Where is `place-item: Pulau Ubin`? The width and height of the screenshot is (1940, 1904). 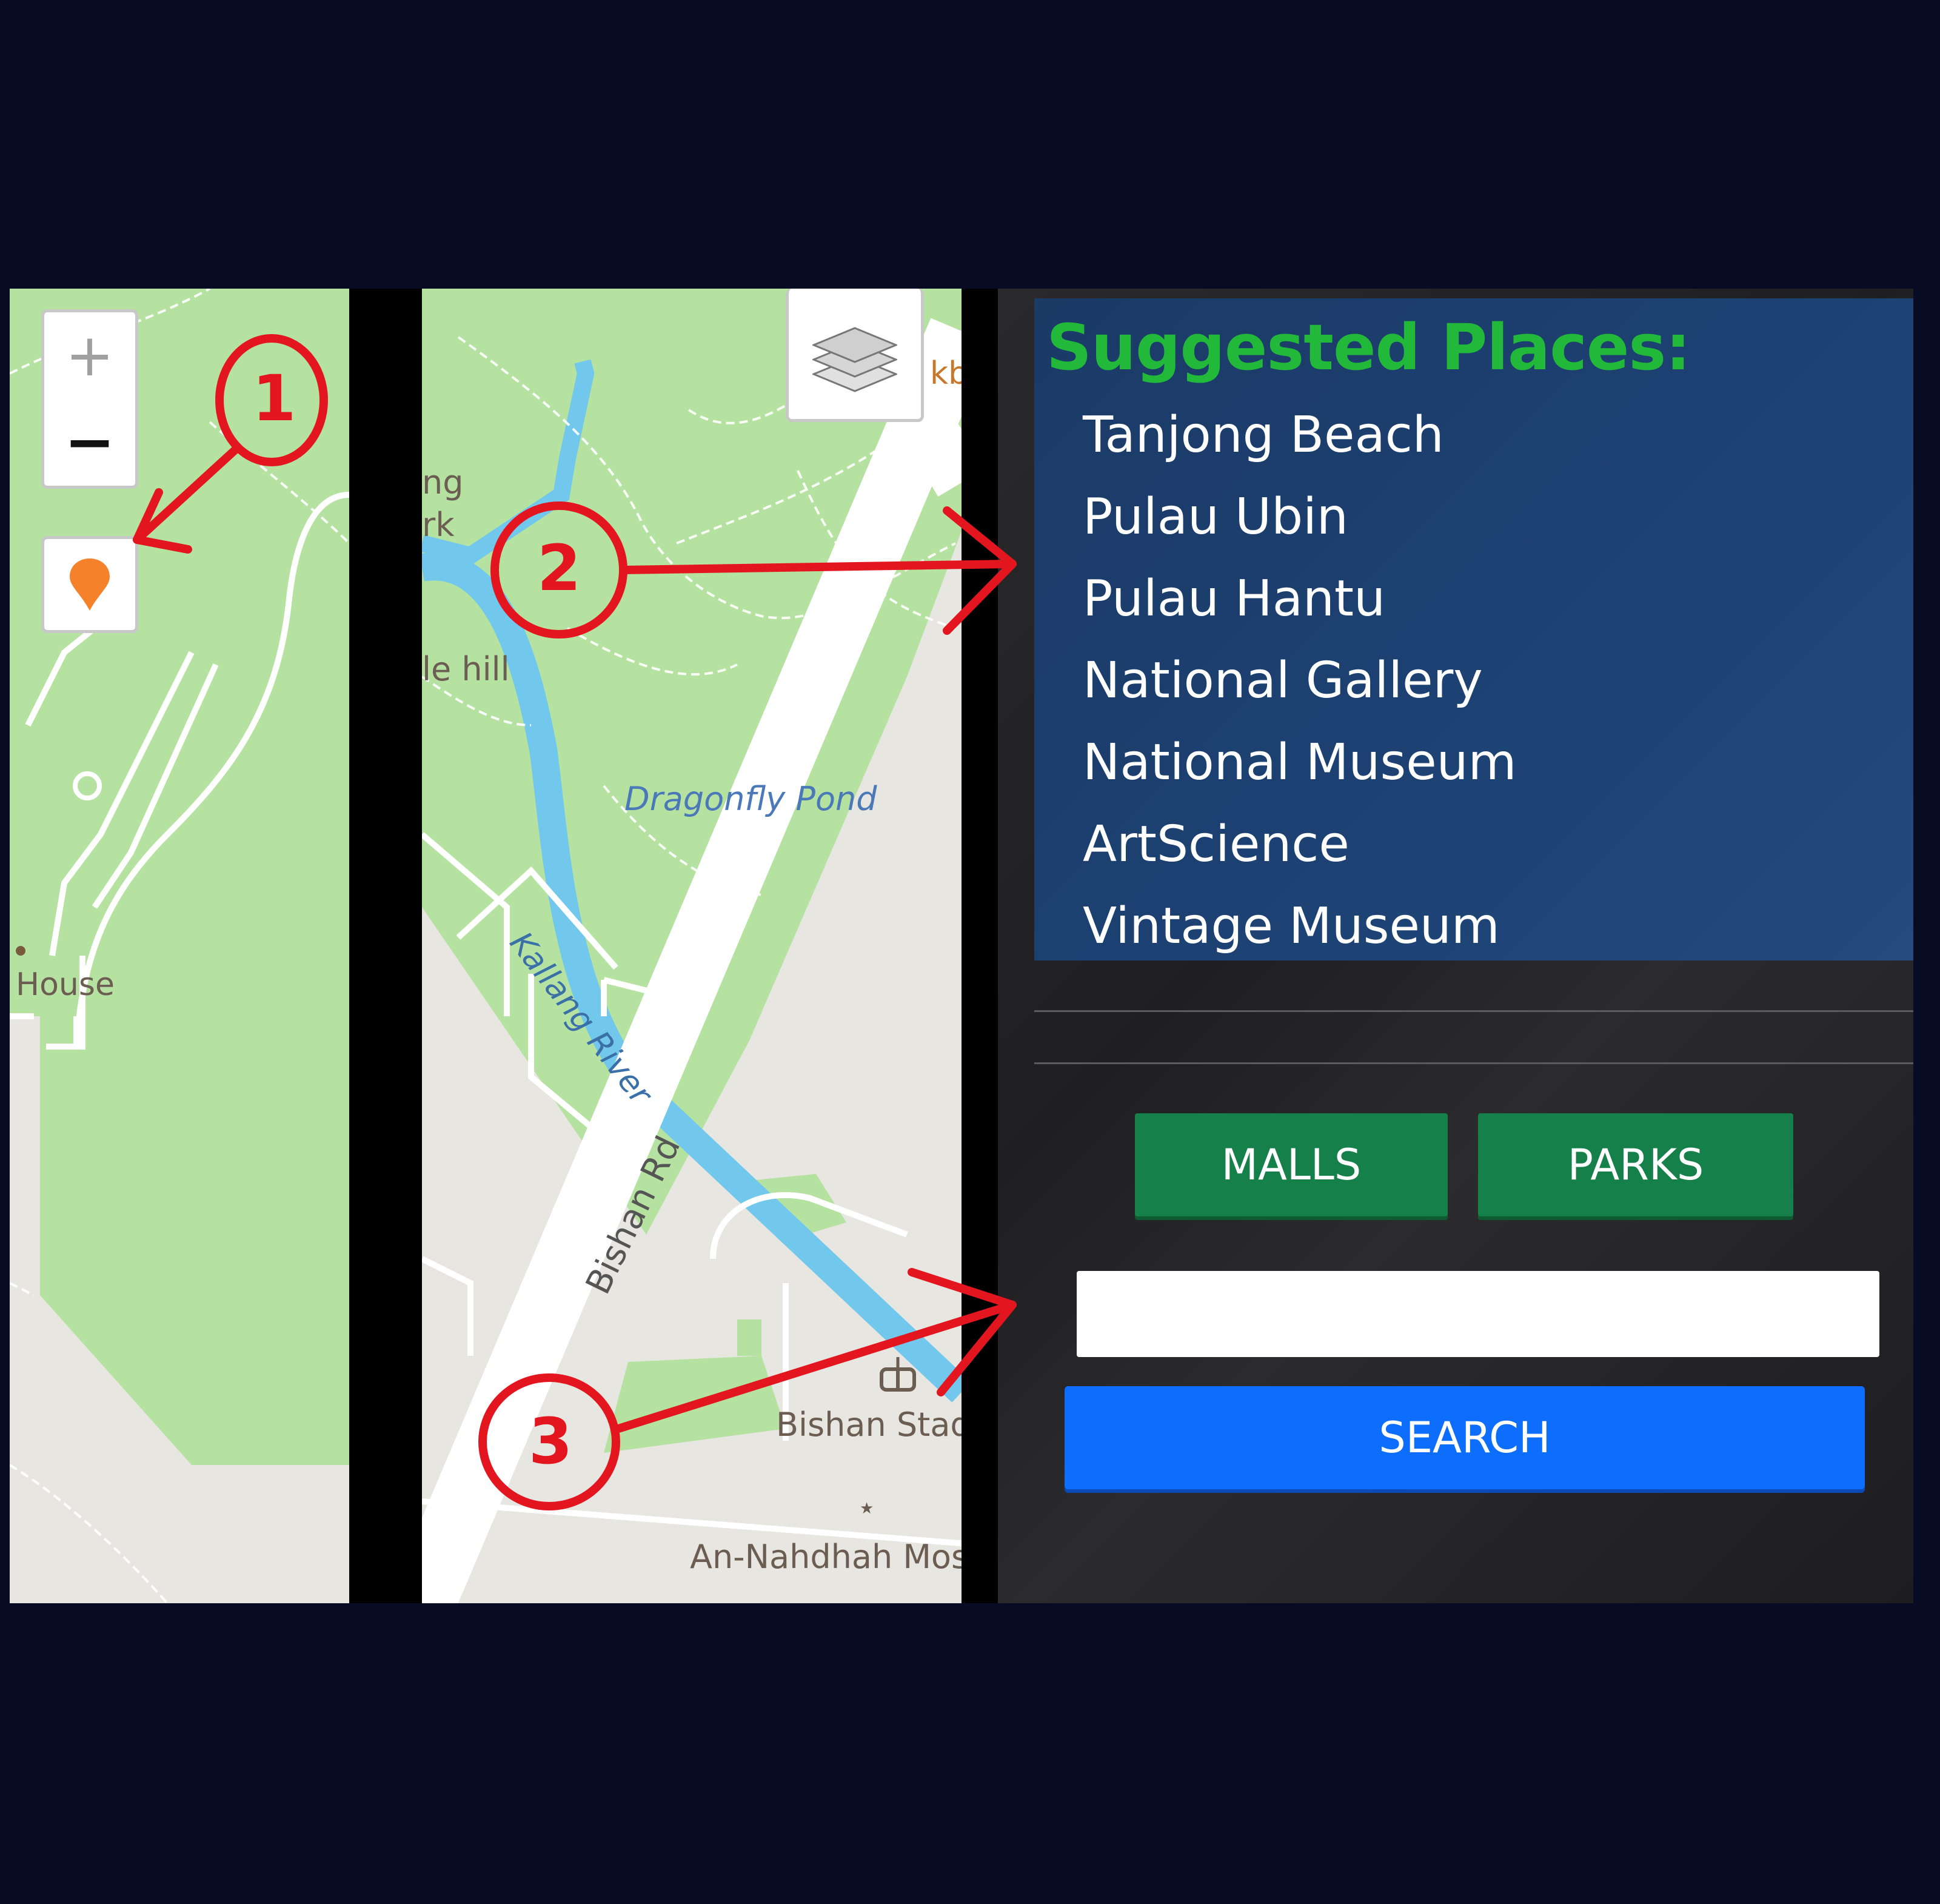
place-item: Pulau Ubin is located at coordinates (1215, 517).